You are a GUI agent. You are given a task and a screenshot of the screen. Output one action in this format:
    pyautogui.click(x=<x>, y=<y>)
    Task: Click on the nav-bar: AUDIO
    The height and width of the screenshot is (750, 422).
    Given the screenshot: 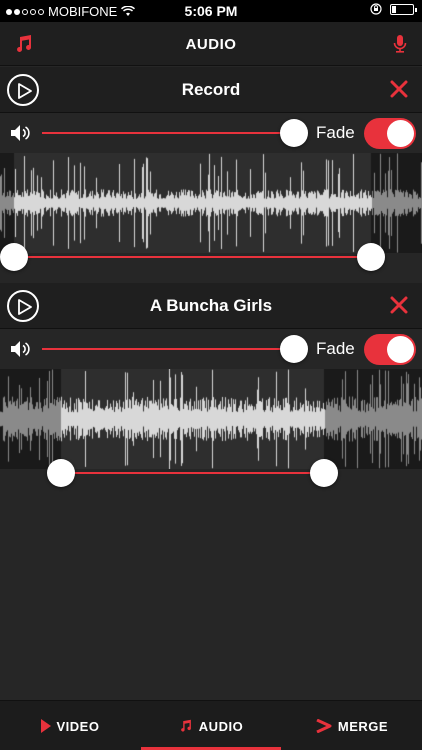 What is the action you would take?
    pyautogui.click(x=211, y=44)
    